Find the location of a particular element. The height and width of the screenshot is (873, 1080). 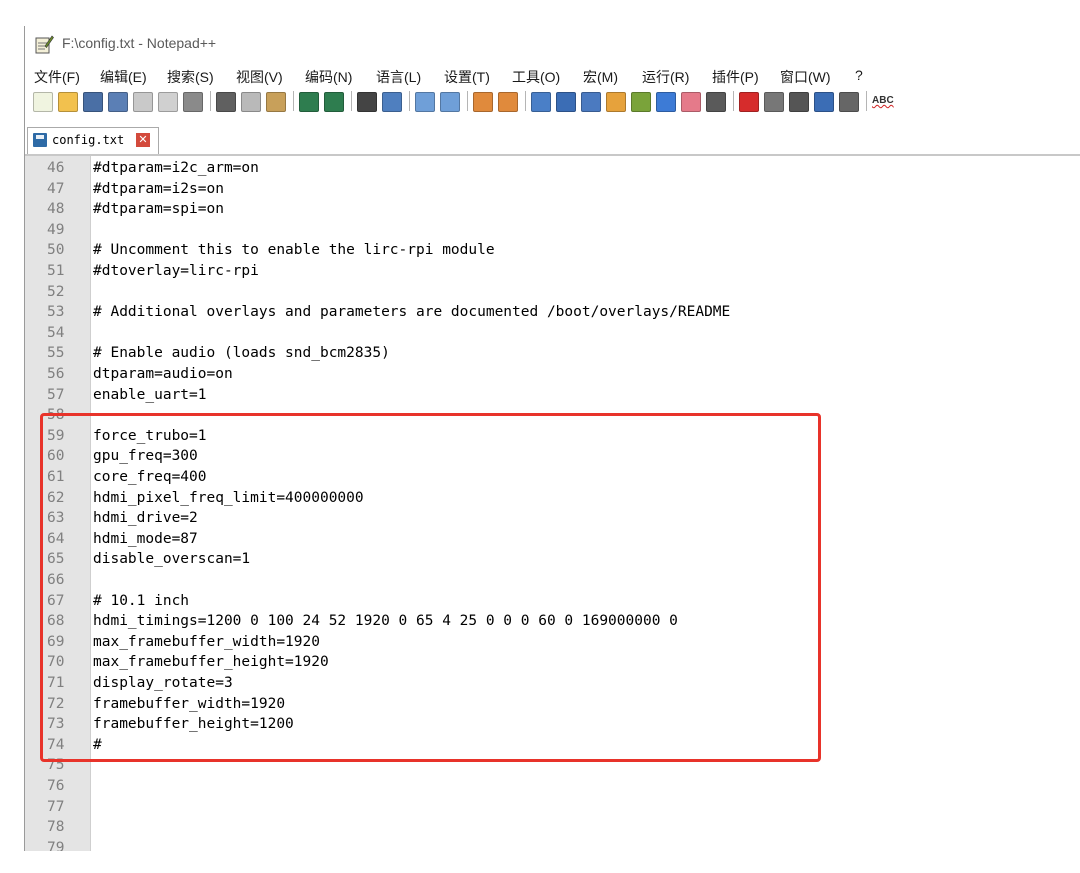

close-all-icon is located at coordinates (168, 102).